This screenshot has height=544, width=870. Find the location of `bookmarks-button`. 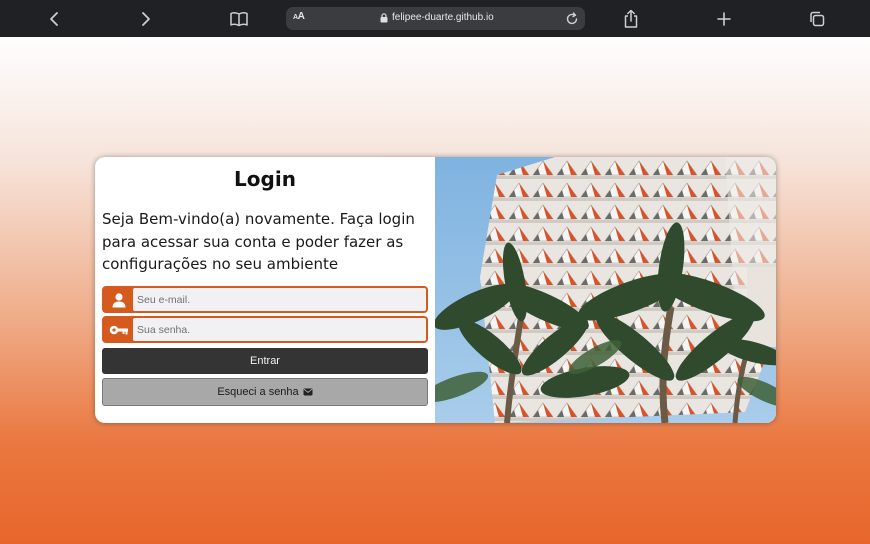

bookmarks-button is located at coordinates (239, 19).